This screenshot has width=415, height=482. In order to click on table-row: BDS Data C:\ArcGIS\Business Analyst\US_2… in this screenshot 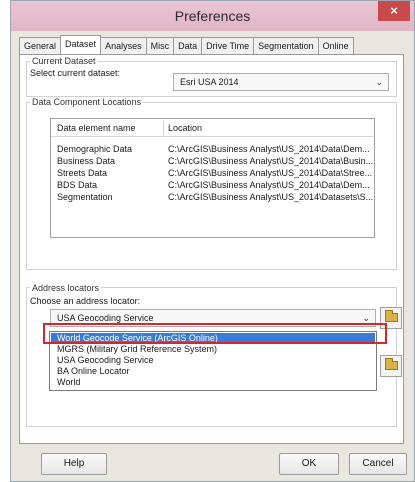, I will do `click(212, 186)`.